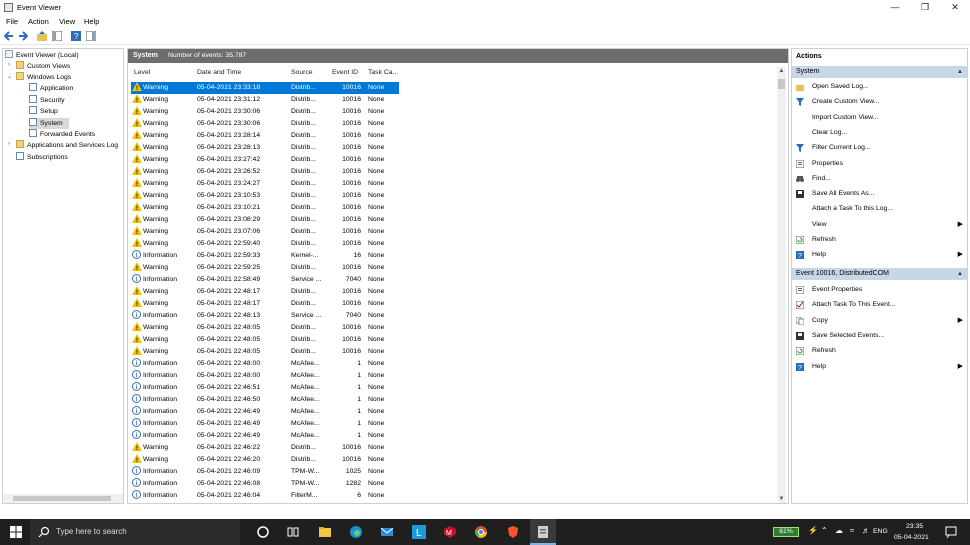 The image size is (970, 545). What do you see at coordinates (879, 351) in the screenshot?
I see `action-refresh: Refresh` at bounding box center [879, 351].